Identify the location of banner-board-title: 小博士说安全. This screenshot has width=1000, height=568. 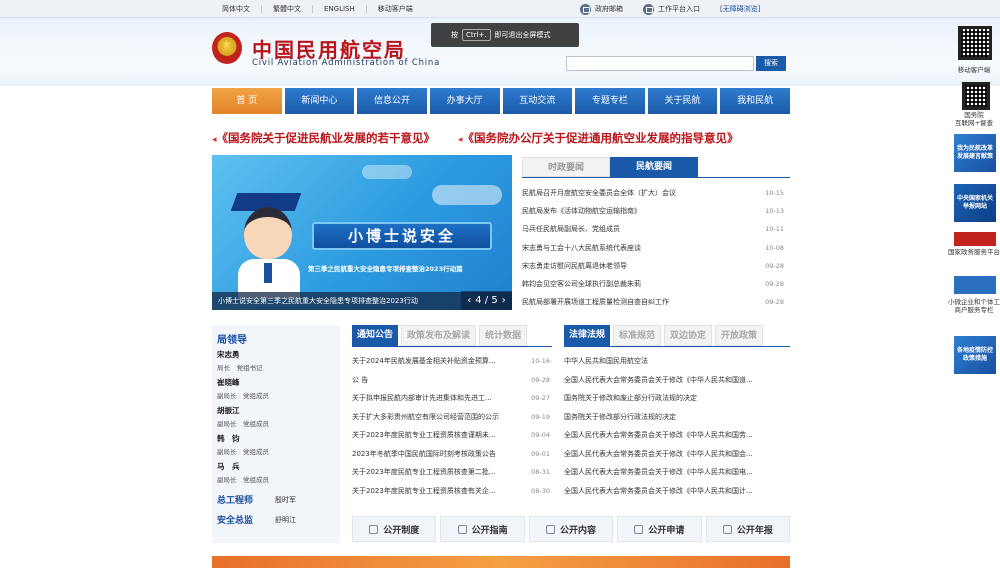
(402, 236).